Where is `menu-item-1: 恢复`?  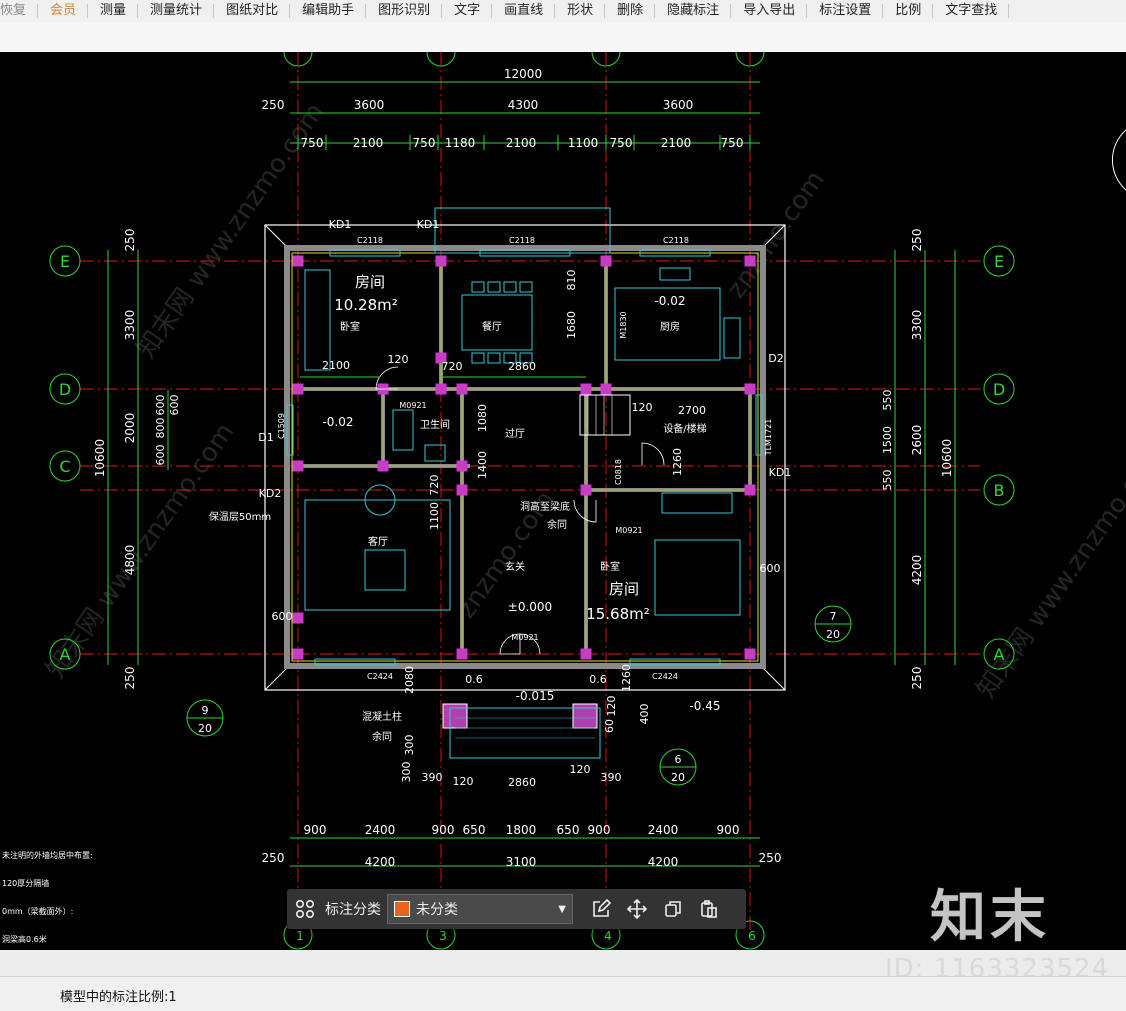
menu-item-1: 恢复 is located at coordinates (19, 11).